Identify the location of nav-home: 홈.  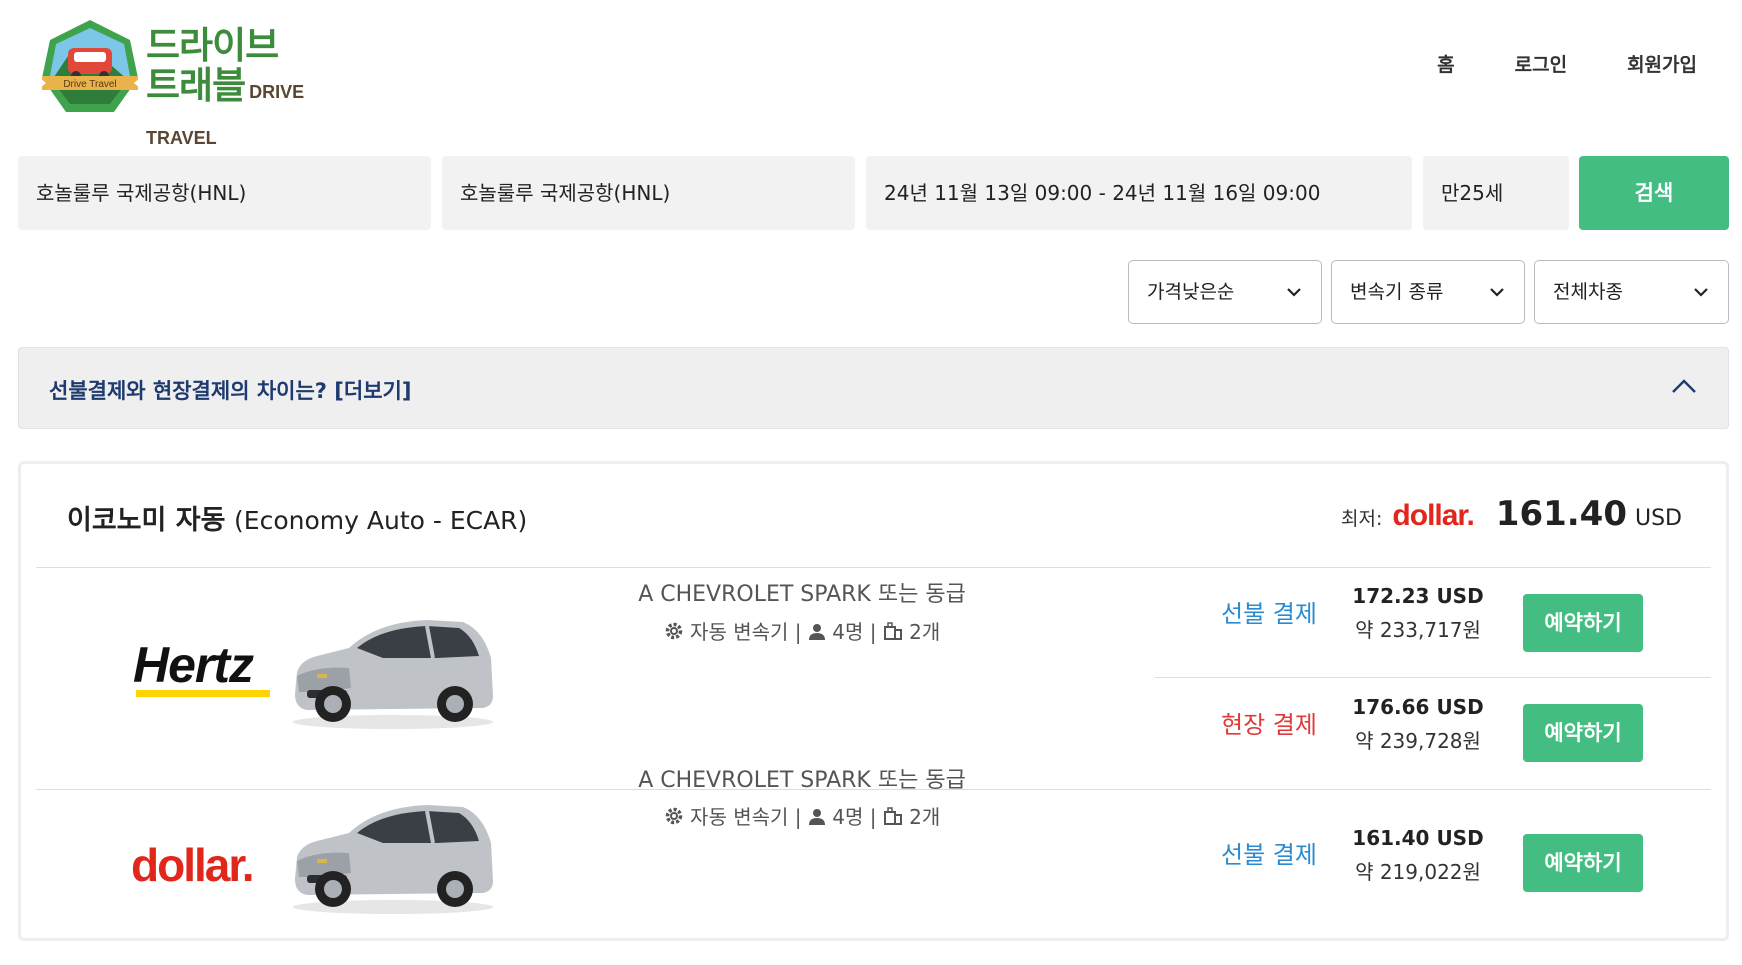
(1445, 63).